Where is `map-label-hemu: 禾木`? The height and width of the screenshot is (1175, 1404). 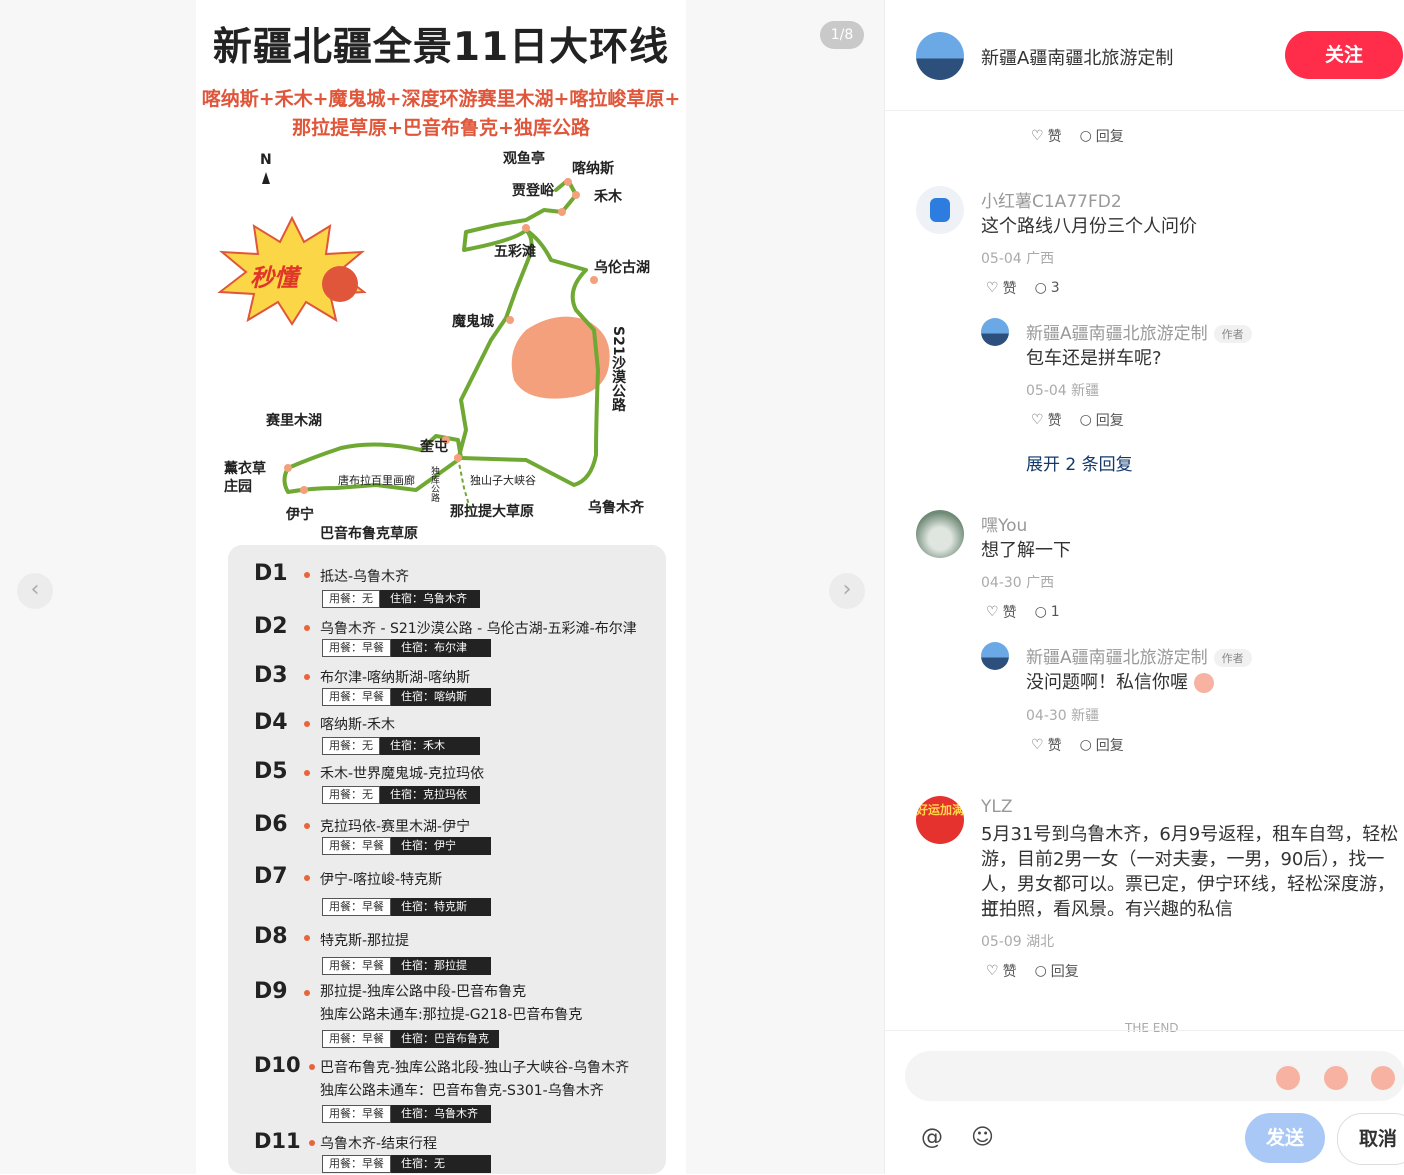 map-label-hemu: 禾木 is located at coordinates (608, 197).